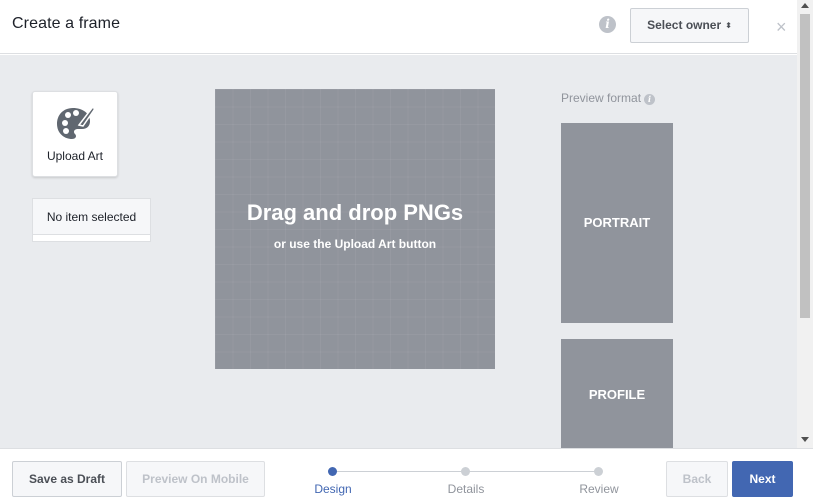  What do you see at coordinates (91, 217) in the screenshot?
I see `no-item-selected-label: No item selected` at bounding box center [91, 217].